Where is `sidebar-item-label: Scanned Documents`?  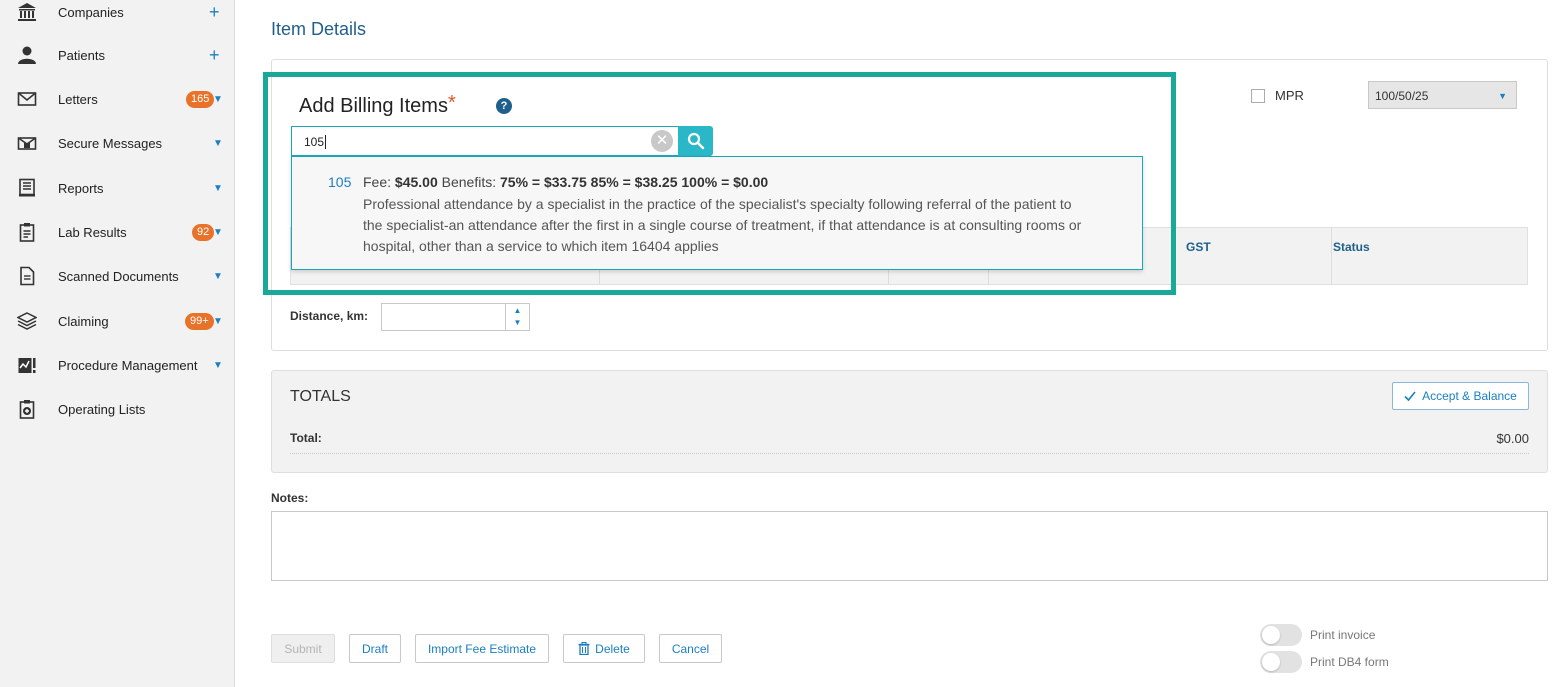 sidebar-item-label: Scanned Documents is located at coordinates (118, 276).